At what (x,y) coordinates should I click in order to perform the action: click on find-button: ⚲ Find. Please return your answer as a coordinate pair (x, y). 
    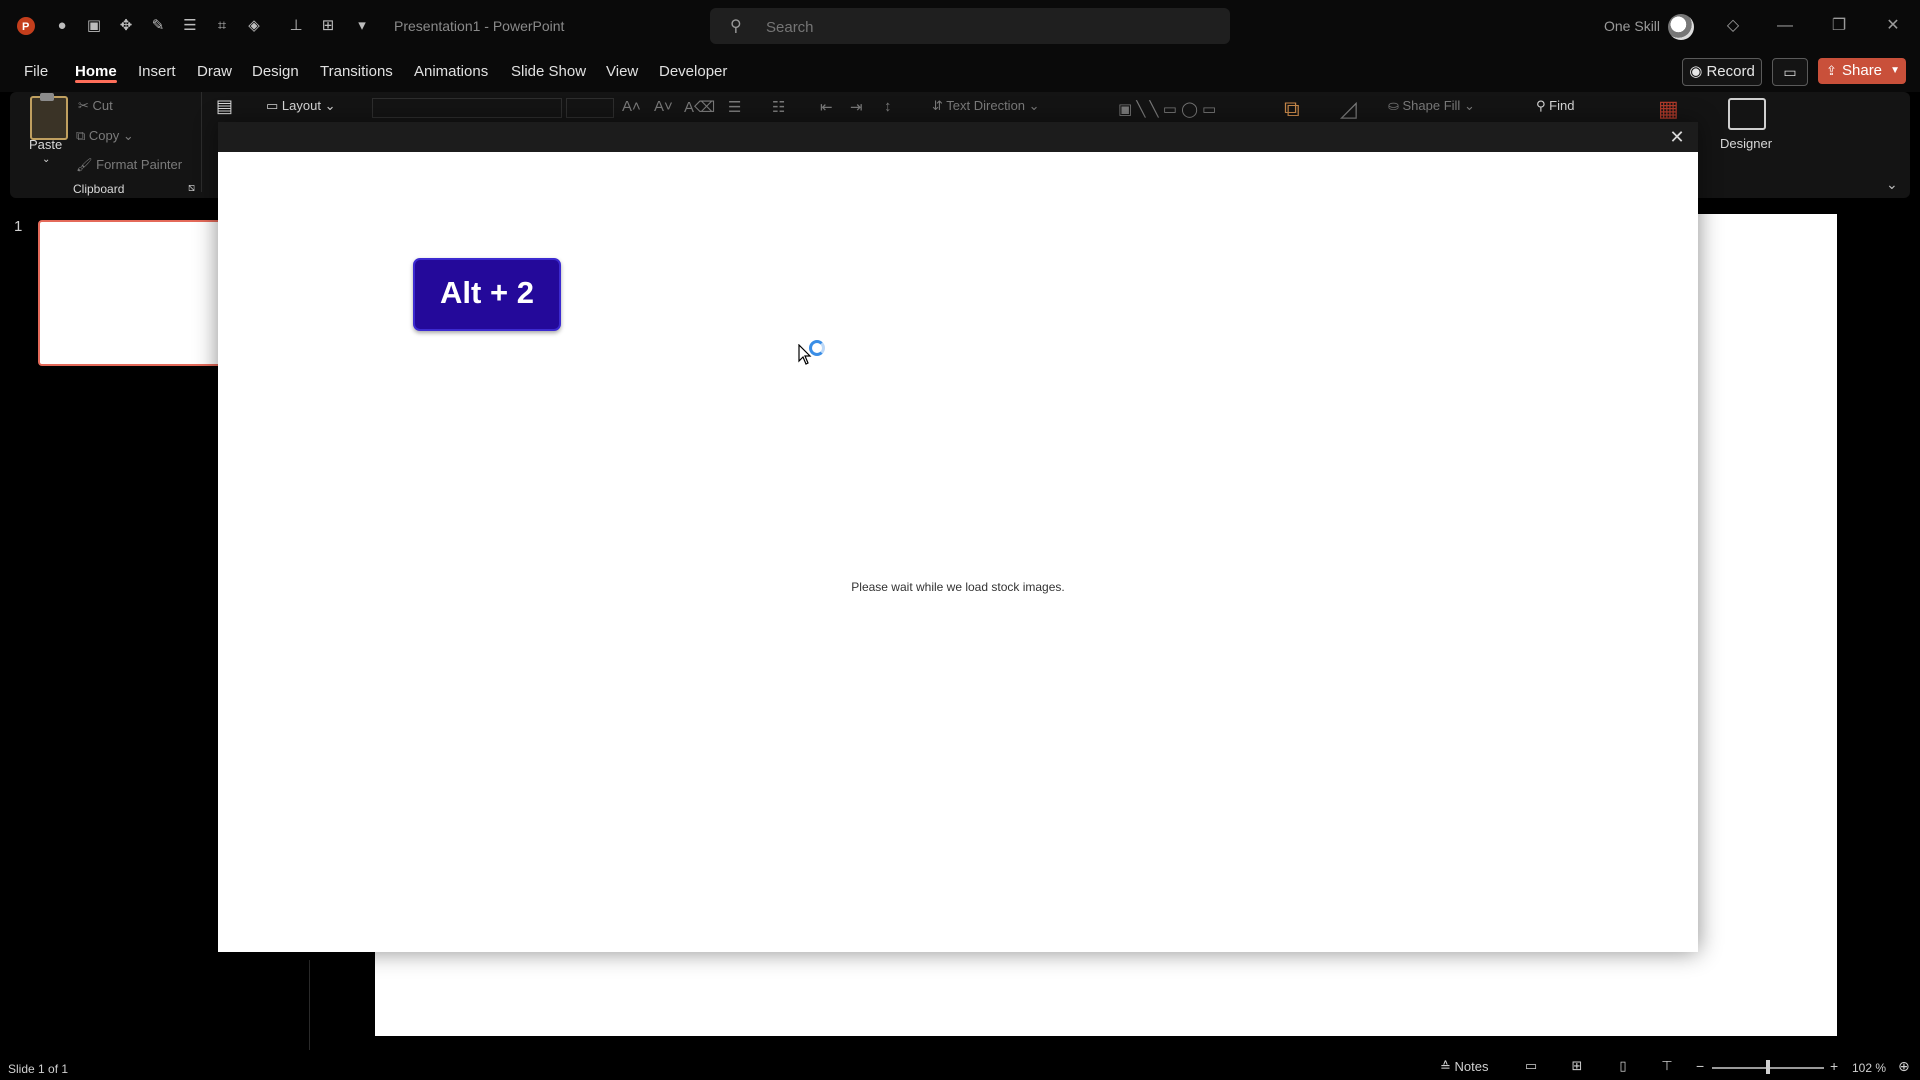
    Looking at the image, I should click on (1555, 106).